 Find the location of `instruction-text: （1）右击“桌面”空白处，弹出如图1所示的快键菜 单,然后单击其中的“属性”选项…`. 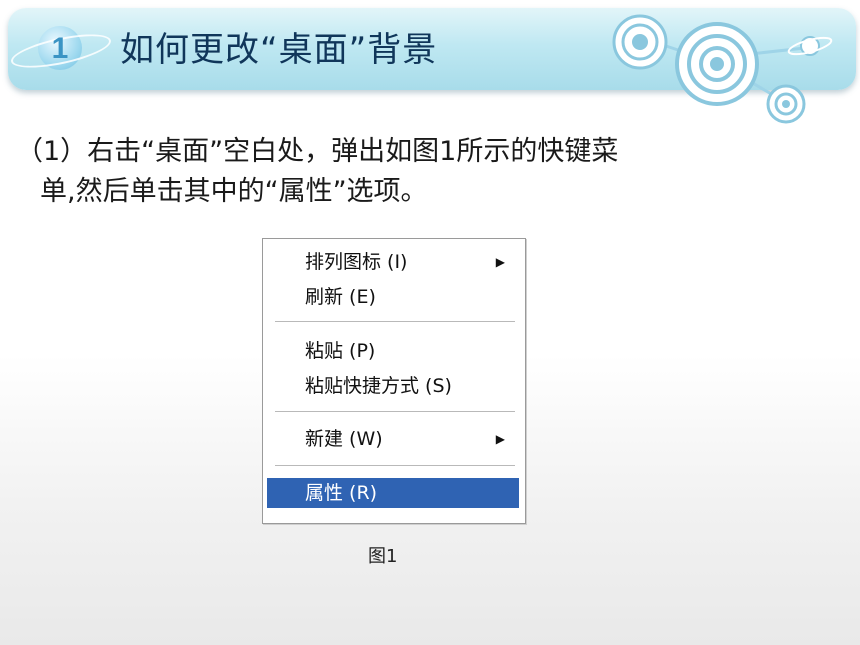

instruction-text: （1）右击“桌面”空白处，弹出如图1所示的快键菜 单,然后单击其中的“属性”选项… is located at coordinates (411, 172).